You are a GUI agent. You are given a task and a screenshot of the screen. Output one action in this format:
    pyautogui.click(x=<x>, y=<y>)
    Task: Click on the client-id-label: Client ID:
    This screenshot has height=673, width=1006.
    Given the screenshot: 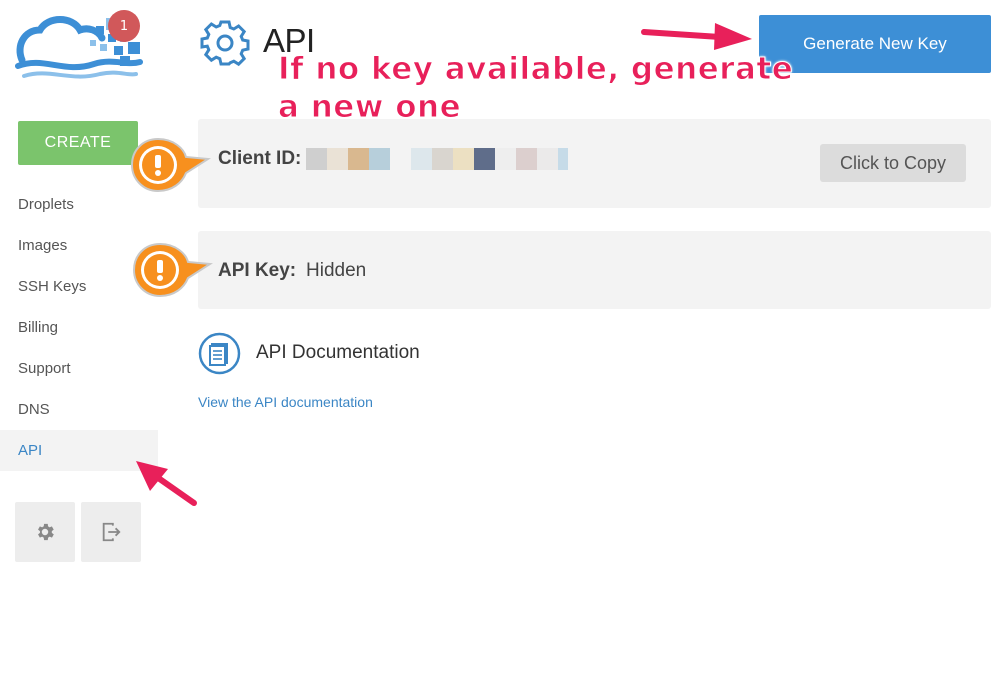 What is the action you would take?
    pyautogui.click(x=260, y=158)
    